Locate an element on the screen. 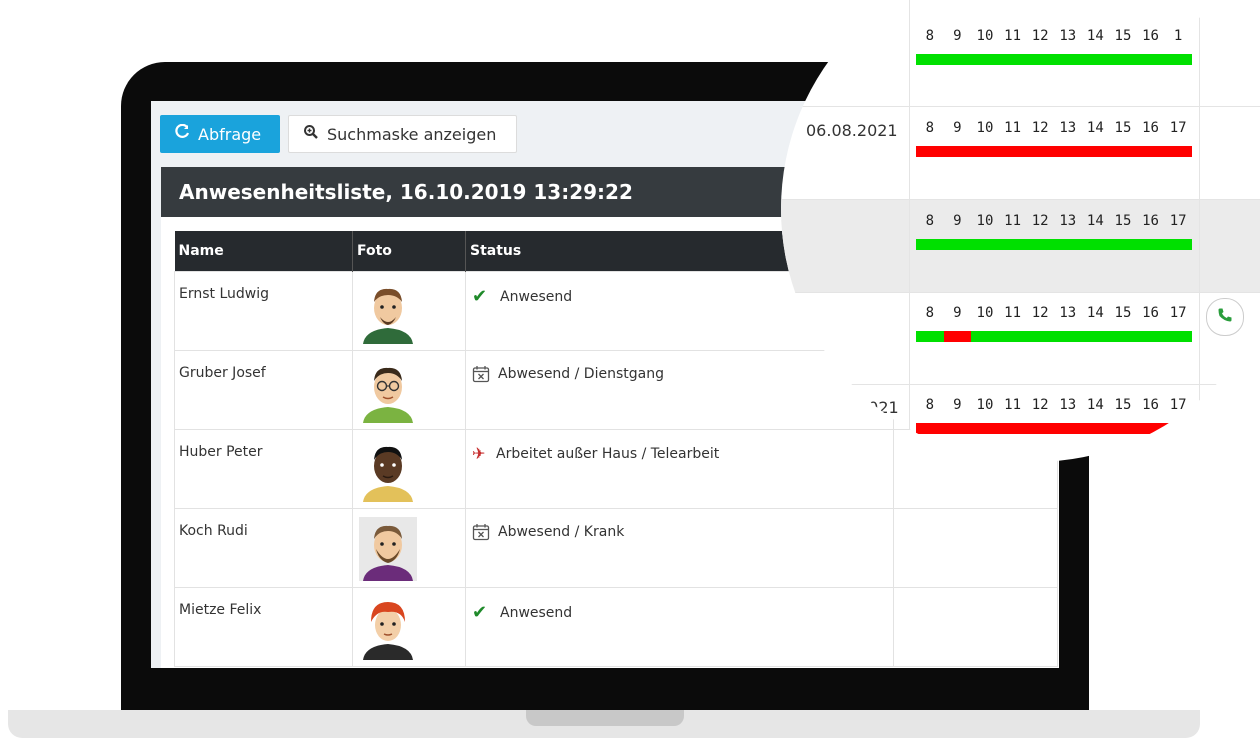  query-button: Abfrage is located at coordinates (220, 134).